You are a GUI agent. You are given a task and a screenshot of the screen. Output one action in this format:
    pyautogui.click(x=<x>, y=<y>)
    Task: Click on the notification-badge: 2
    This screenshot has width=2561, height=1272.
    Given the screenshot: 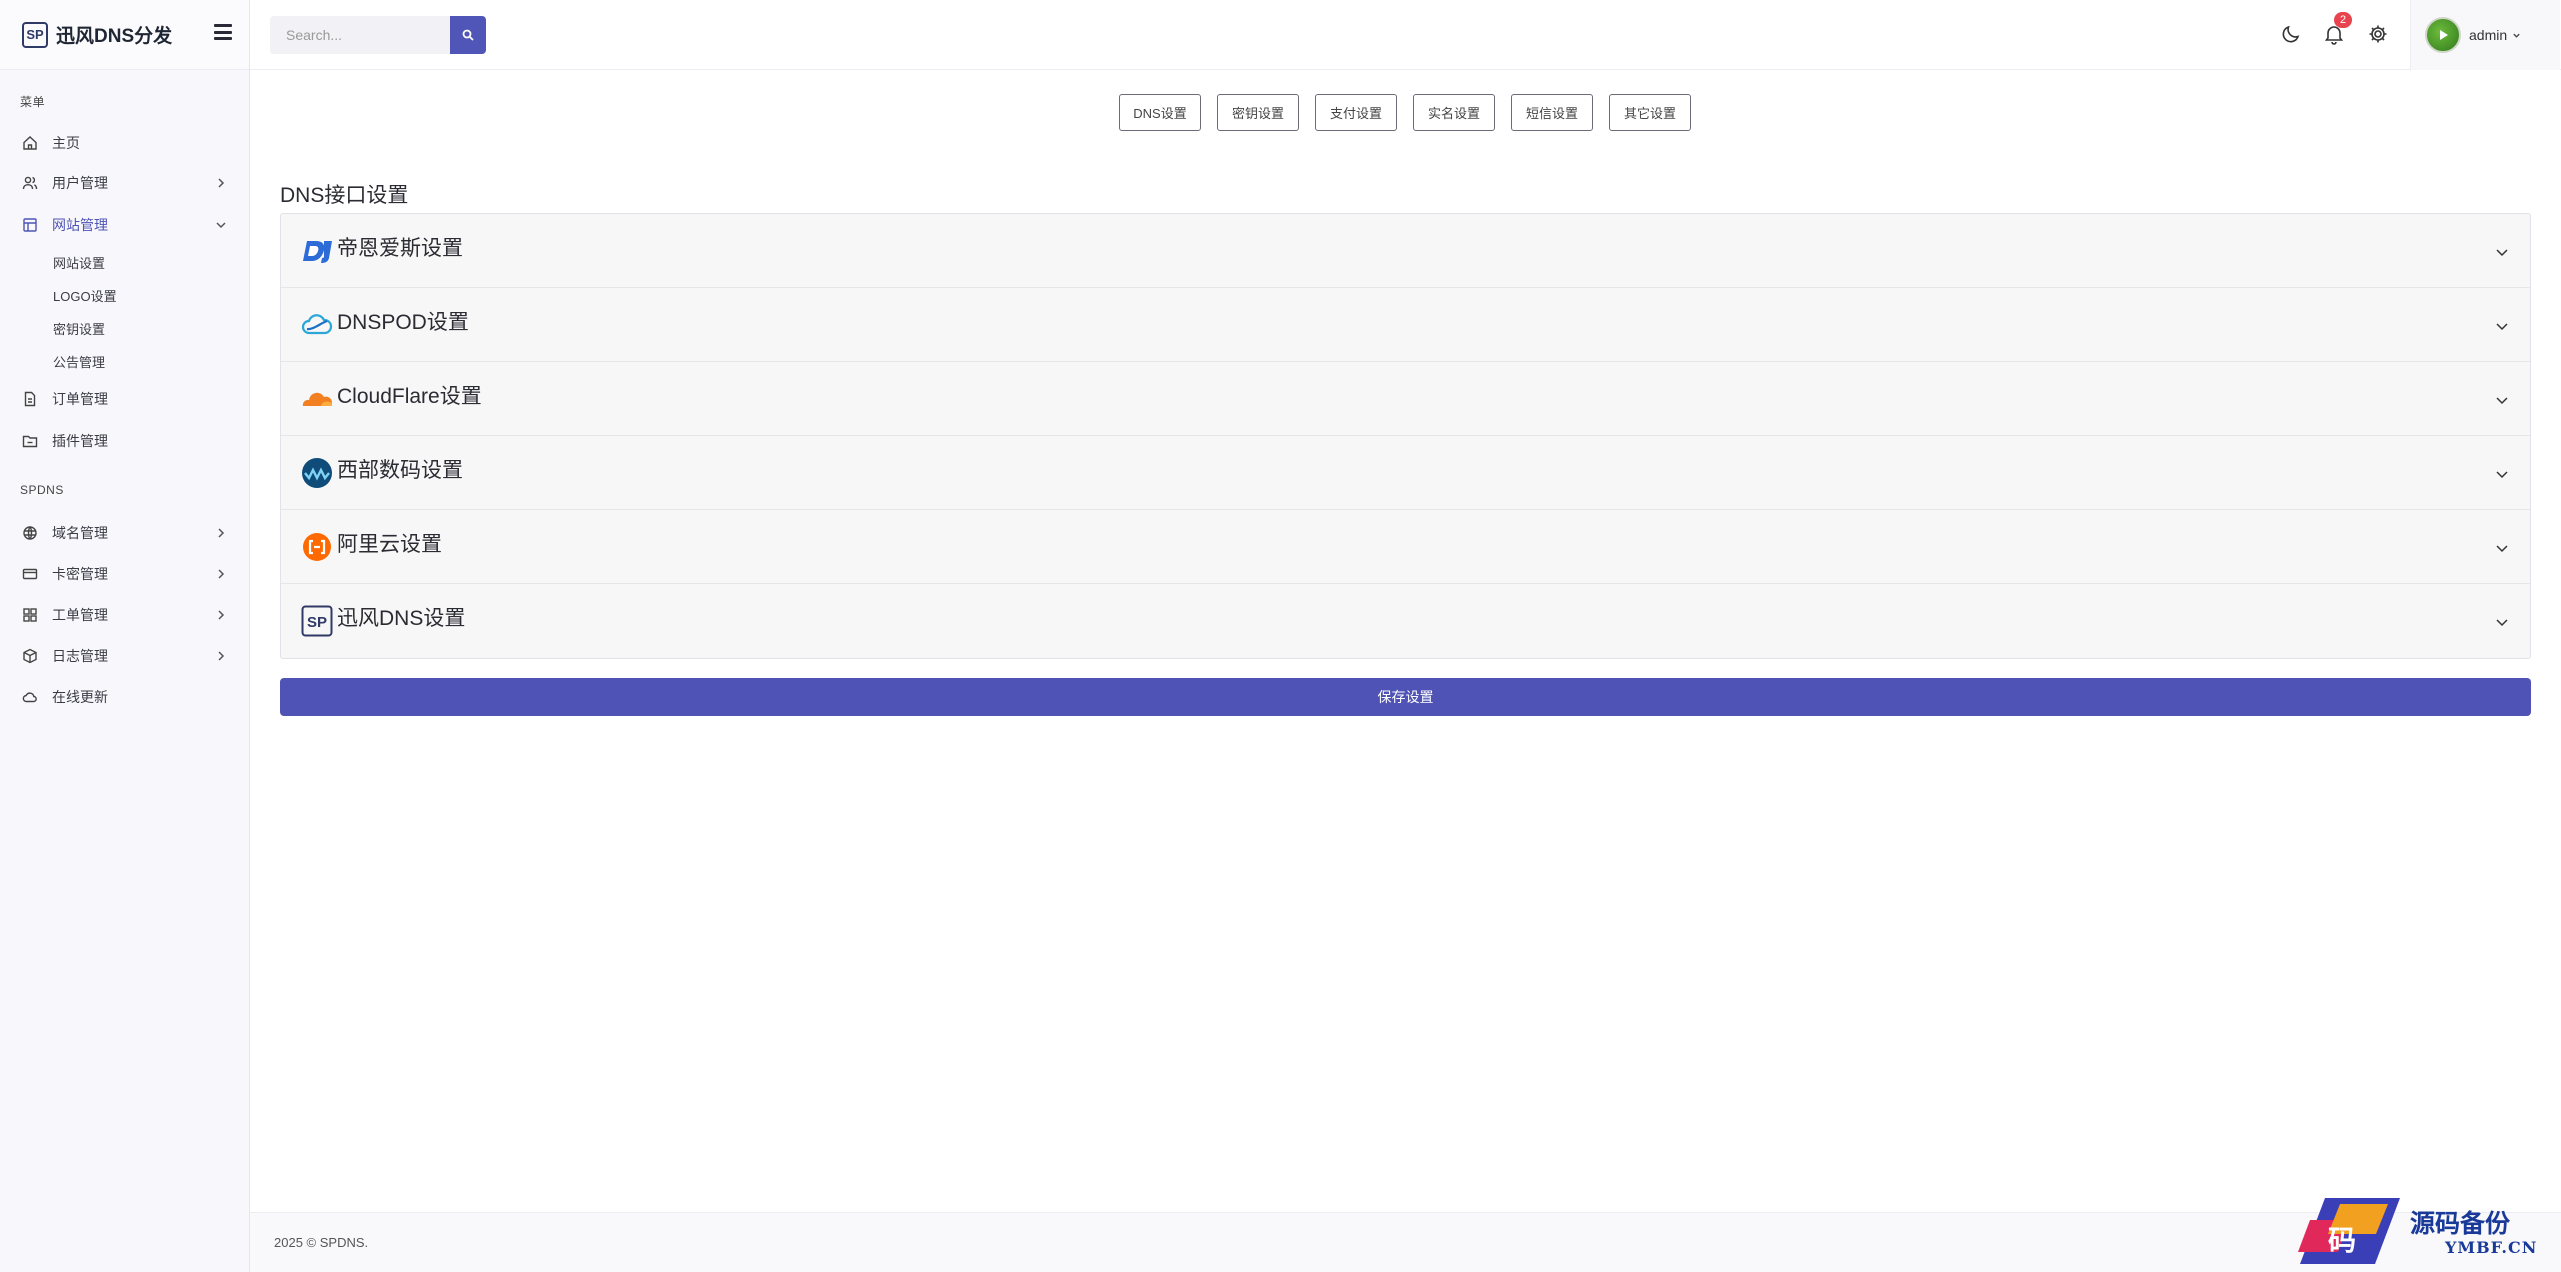 What is the action you would take?
    pyautogui.click(x=2343, y=20)
    